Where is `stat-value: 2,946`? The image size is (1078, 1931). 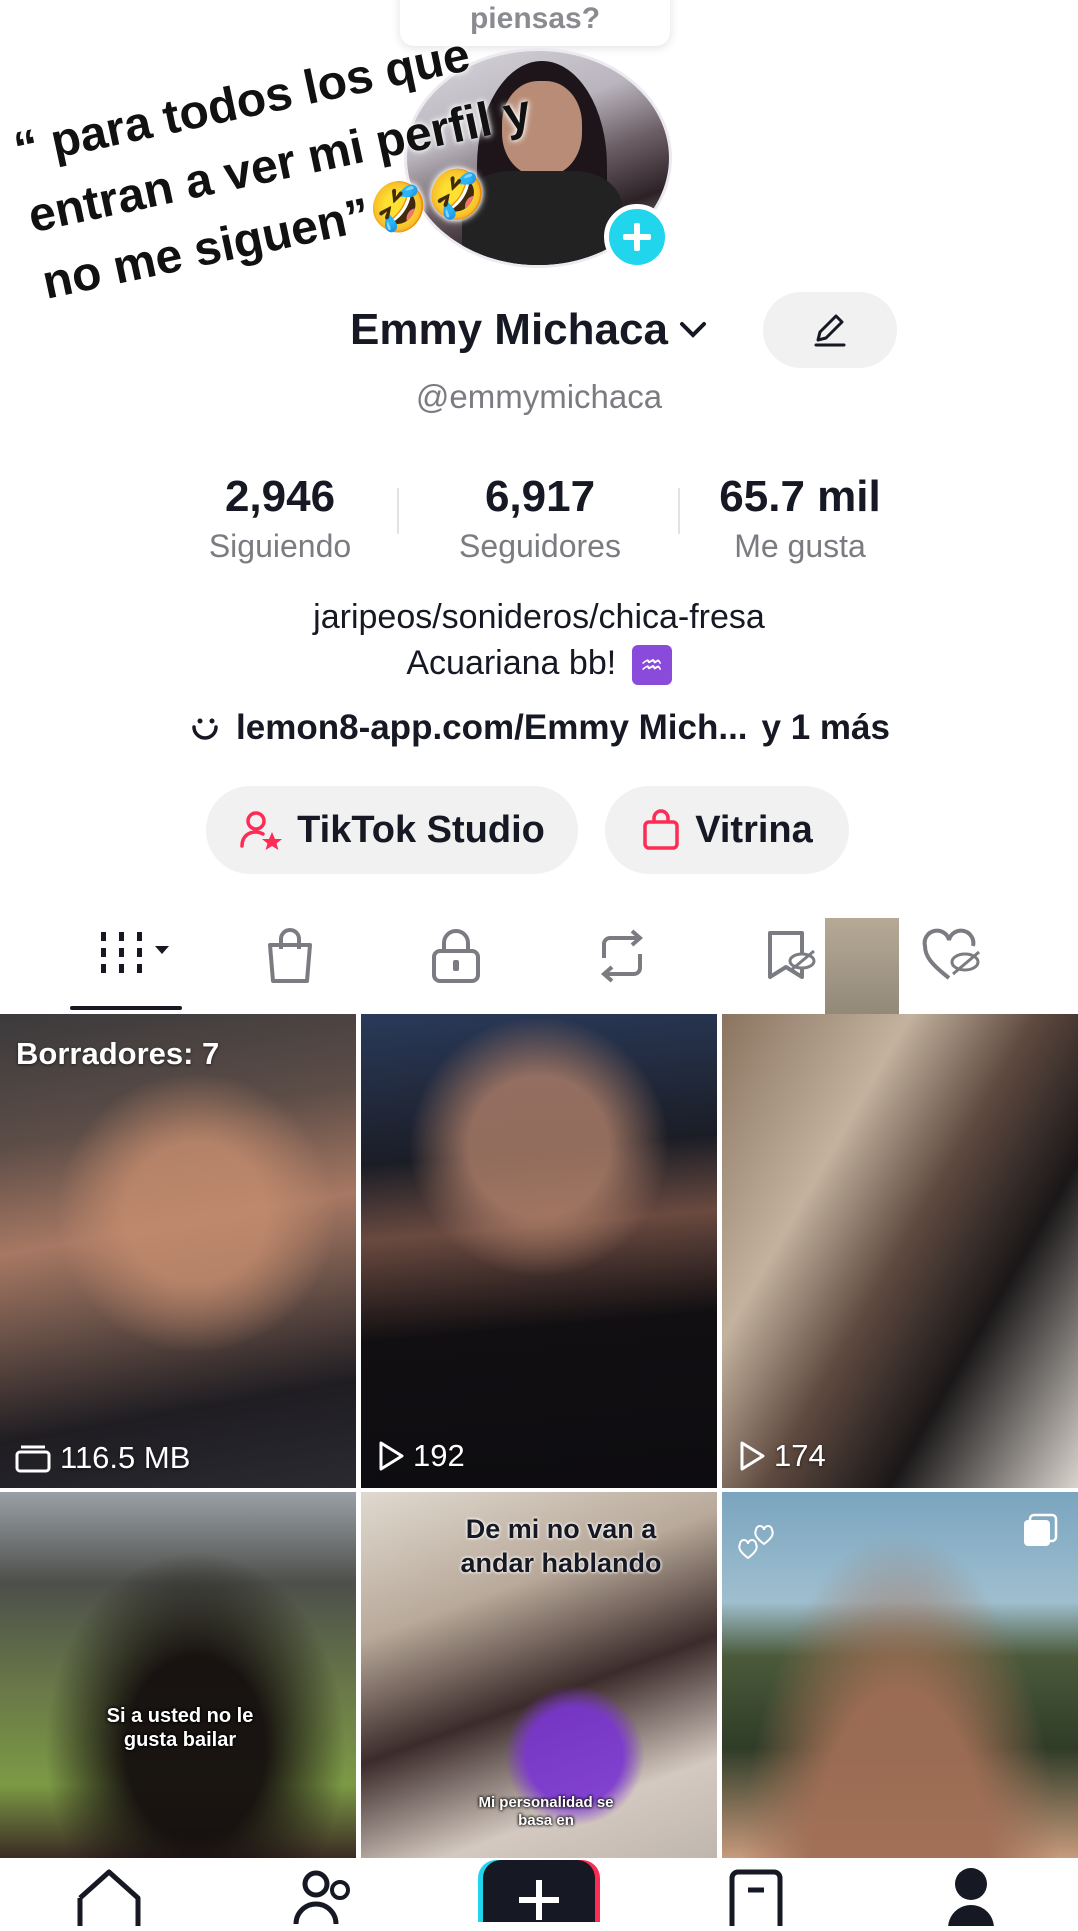 stat-value: 2,946 is located at coordinates (280, 496).